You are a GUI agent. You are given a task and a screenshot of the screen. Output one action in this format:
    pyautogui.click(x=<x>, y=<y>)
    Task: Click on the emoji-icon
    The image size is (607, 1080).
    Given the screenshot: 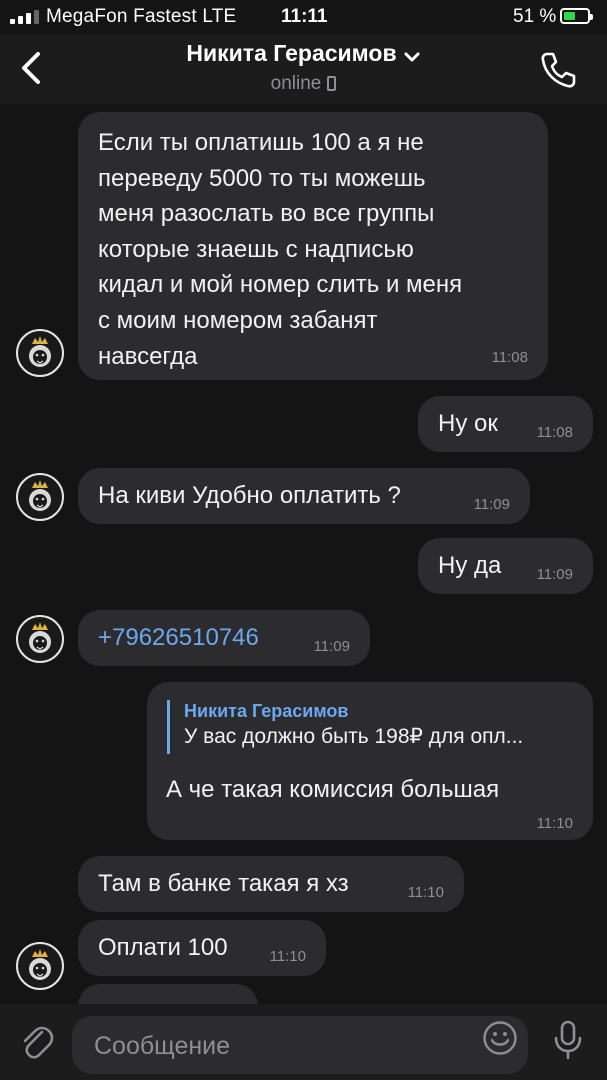 What is the action you would take?
    pyautogui.click(x=500, y=1038)
    